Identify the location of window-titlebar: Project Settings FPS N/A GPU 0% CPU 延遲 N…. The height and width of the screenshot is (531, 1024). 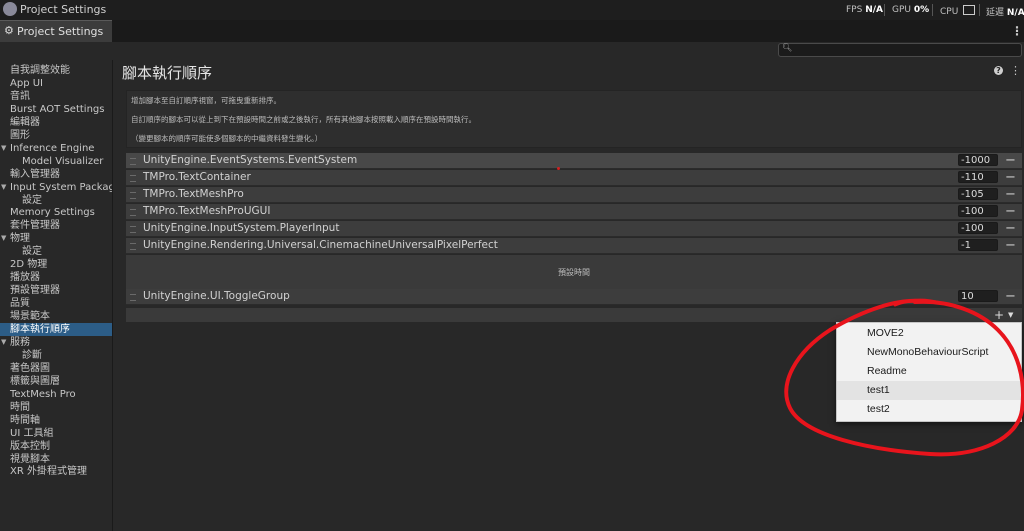
(512, 10).